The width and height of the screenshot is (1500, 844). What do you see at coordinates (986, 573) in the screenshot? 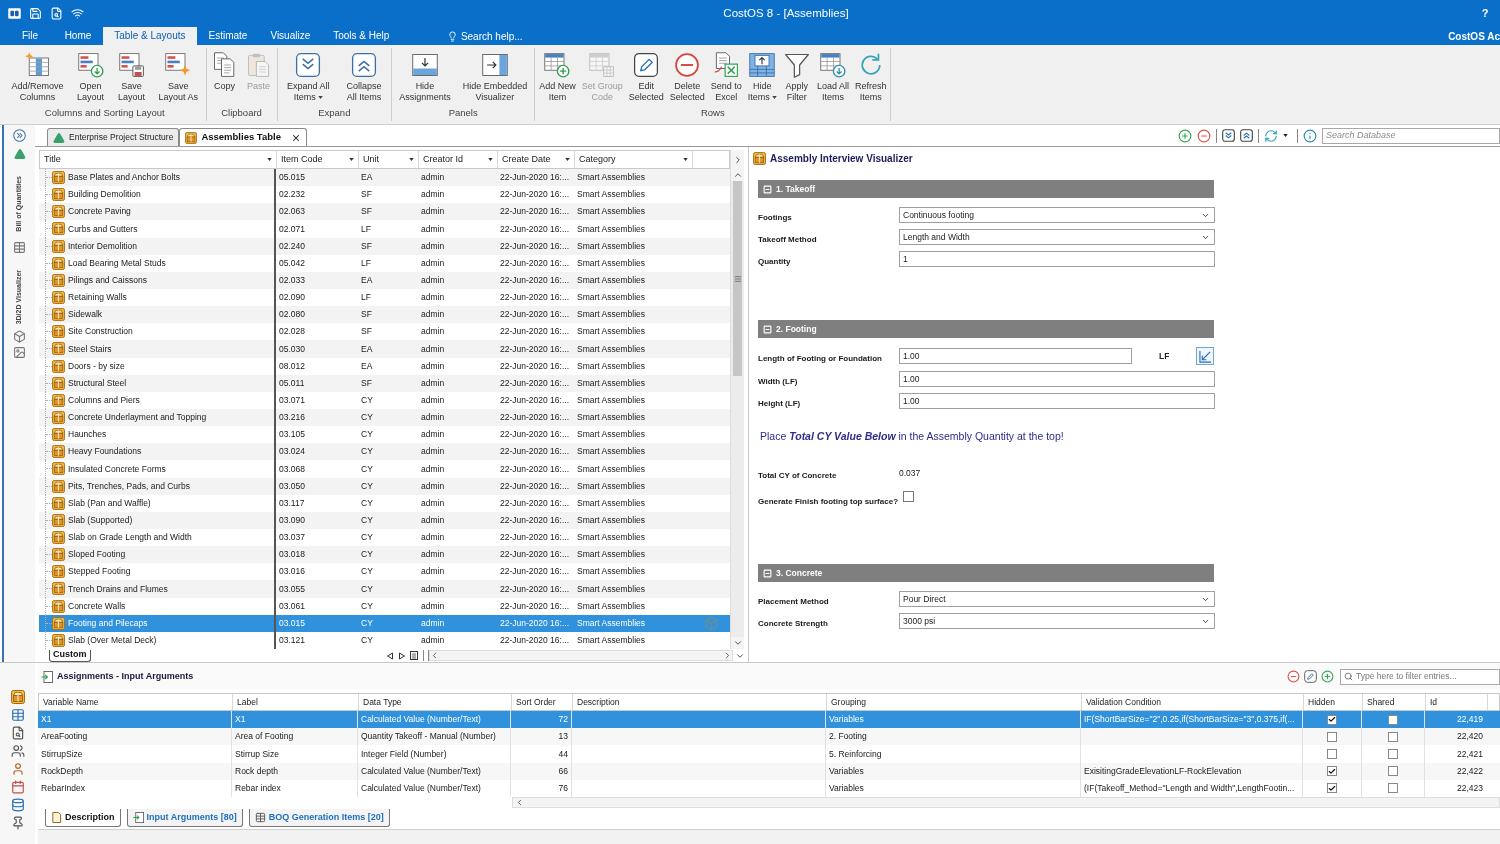
I see `section-header: 3. Concrete` at bounding box center [986, 573].